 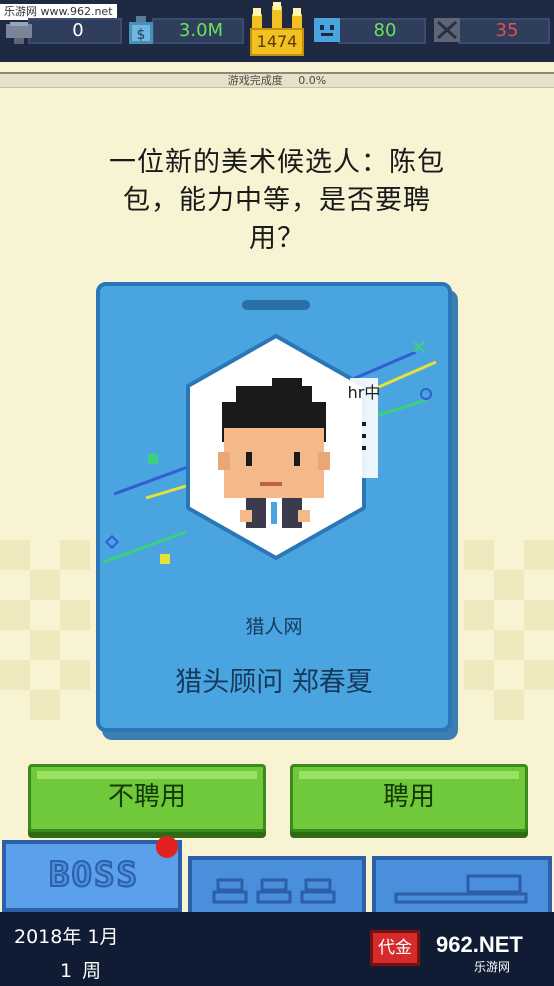 What do you see at coordinates (167, 847) in the screenshot?
I see `notification-dot` at bounding box center [167, 847].